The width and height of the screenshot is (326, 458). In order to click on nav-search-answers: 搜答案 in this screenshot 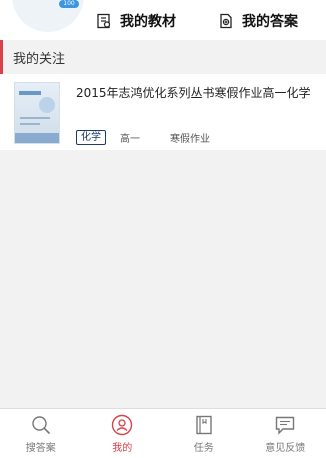, I will do `click(41, 433)`.